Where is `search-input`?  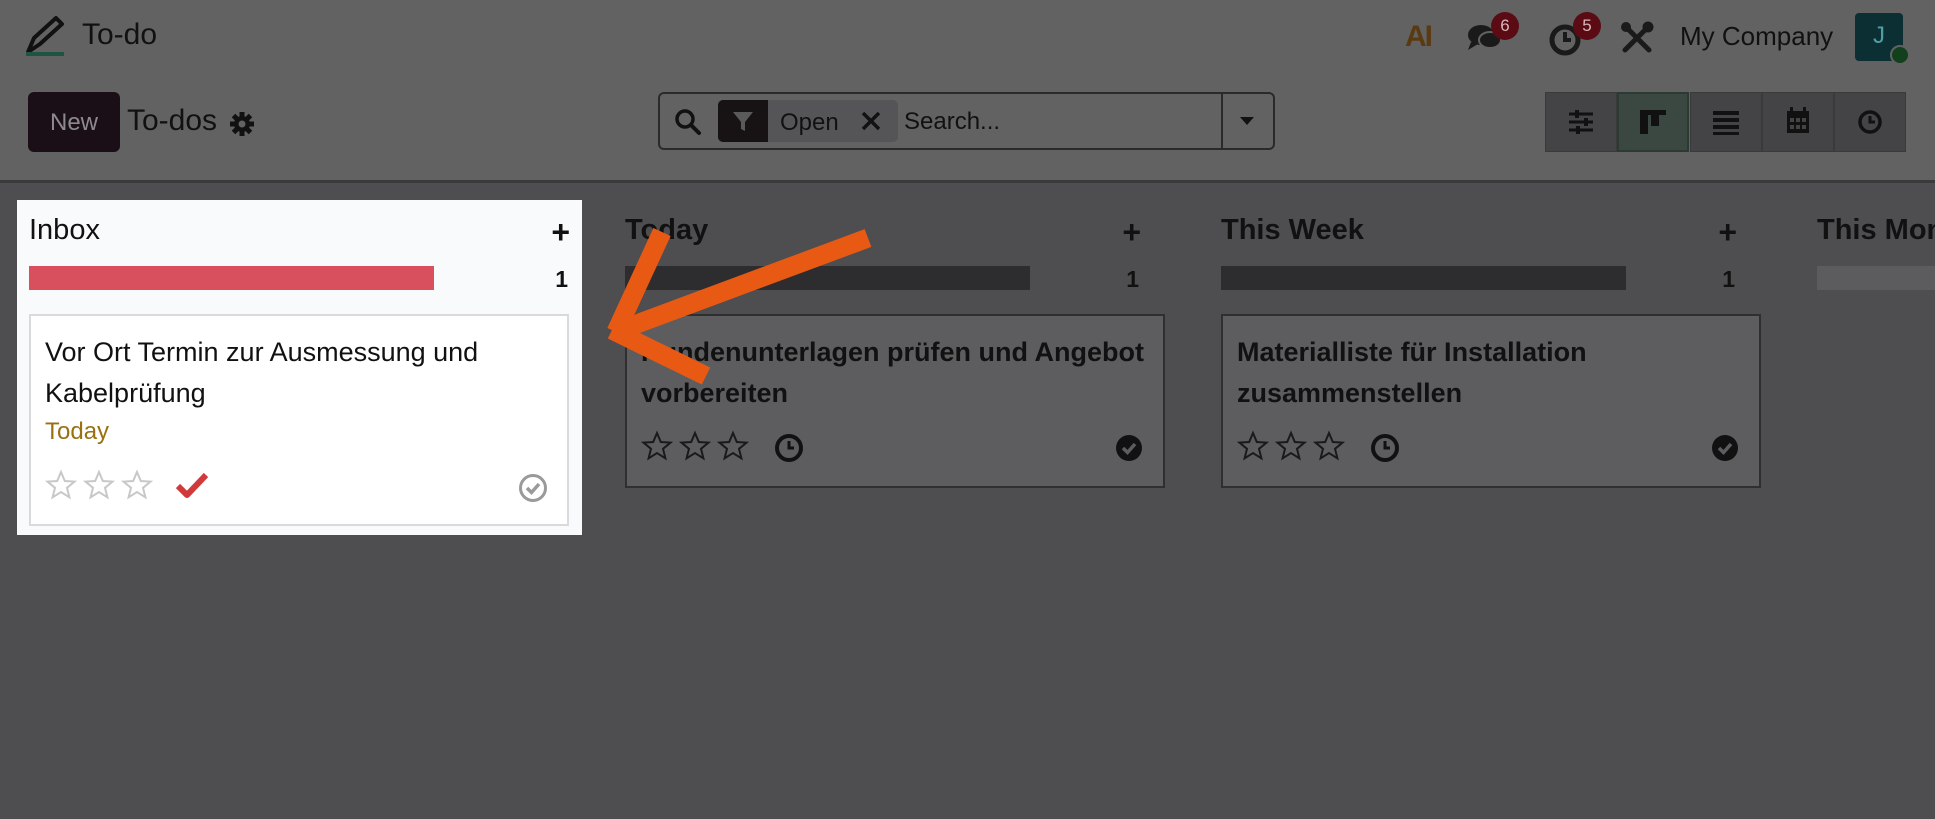
search-input is located at coordinates (1069, 122).